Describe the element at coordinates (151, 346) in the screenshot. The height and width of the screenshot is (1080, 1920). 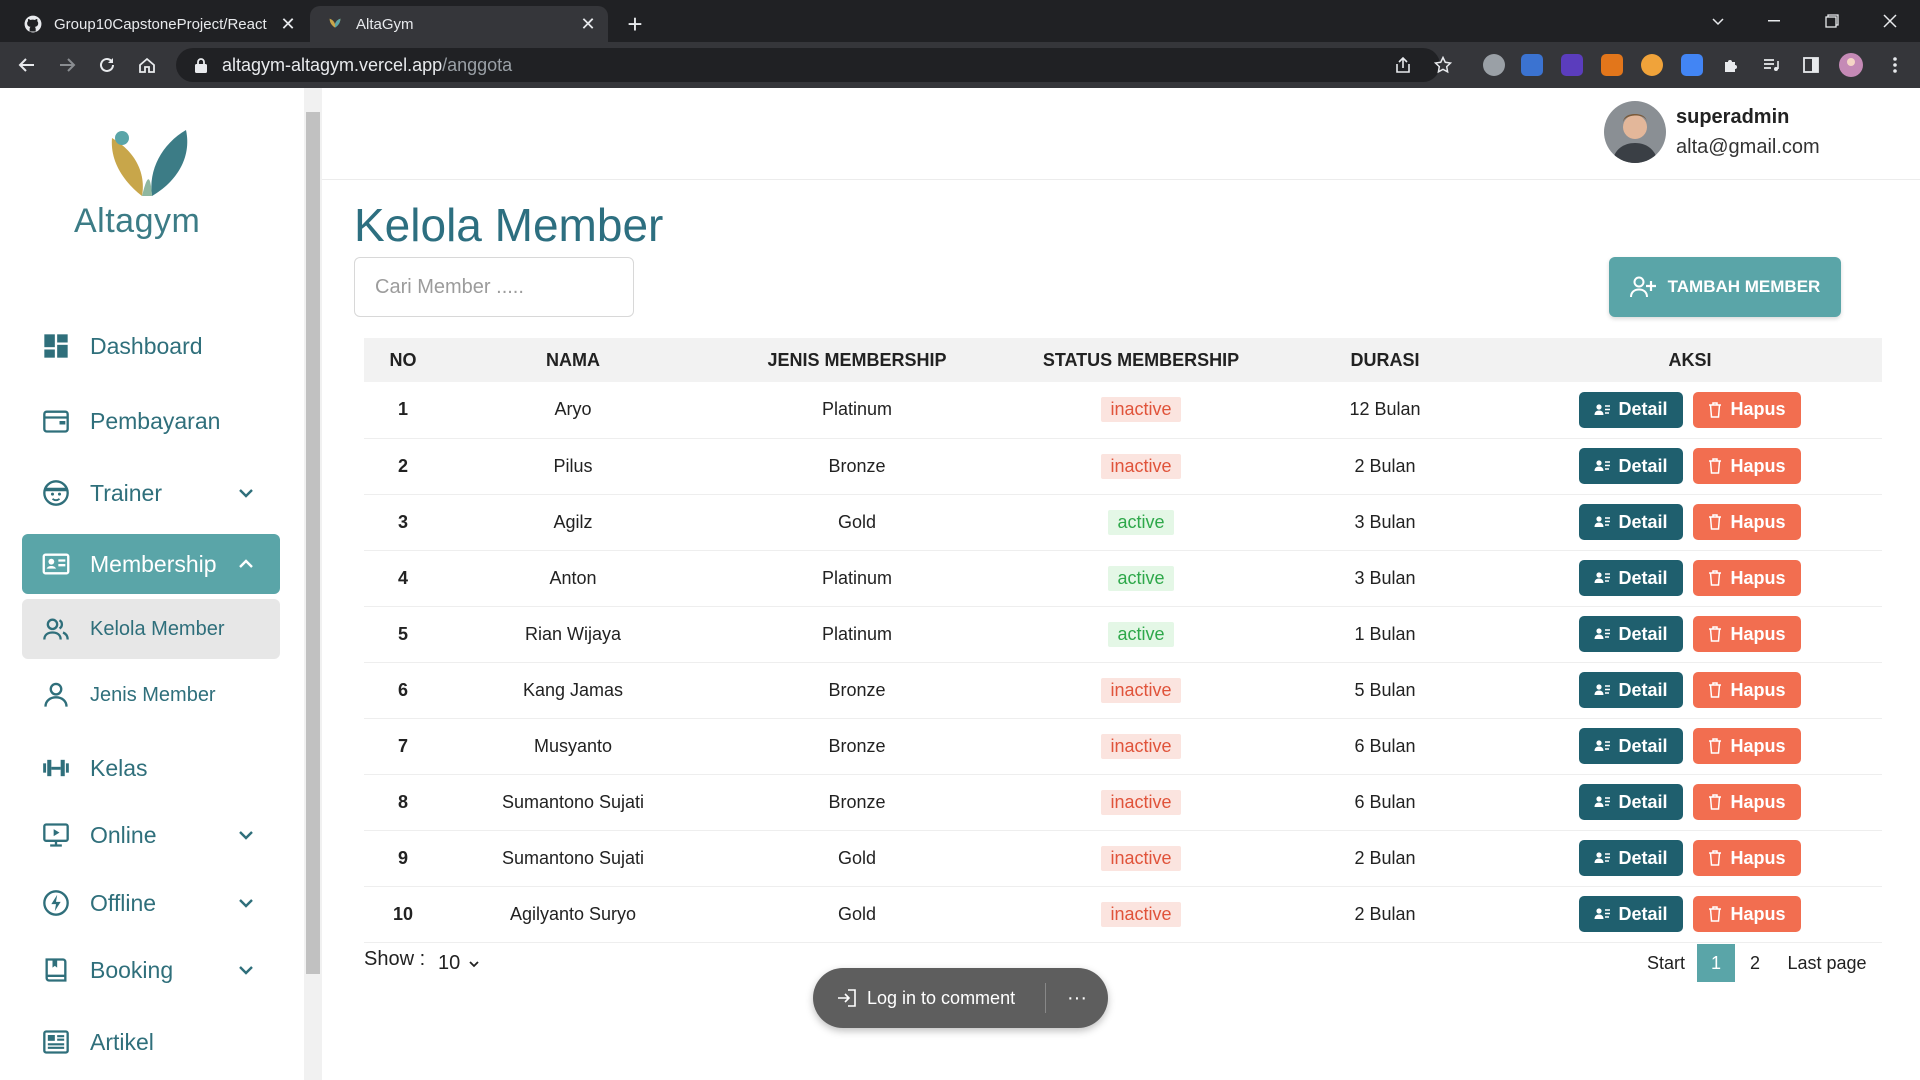
I see `sidebar-item-dashboard: Dashboard` at that location.